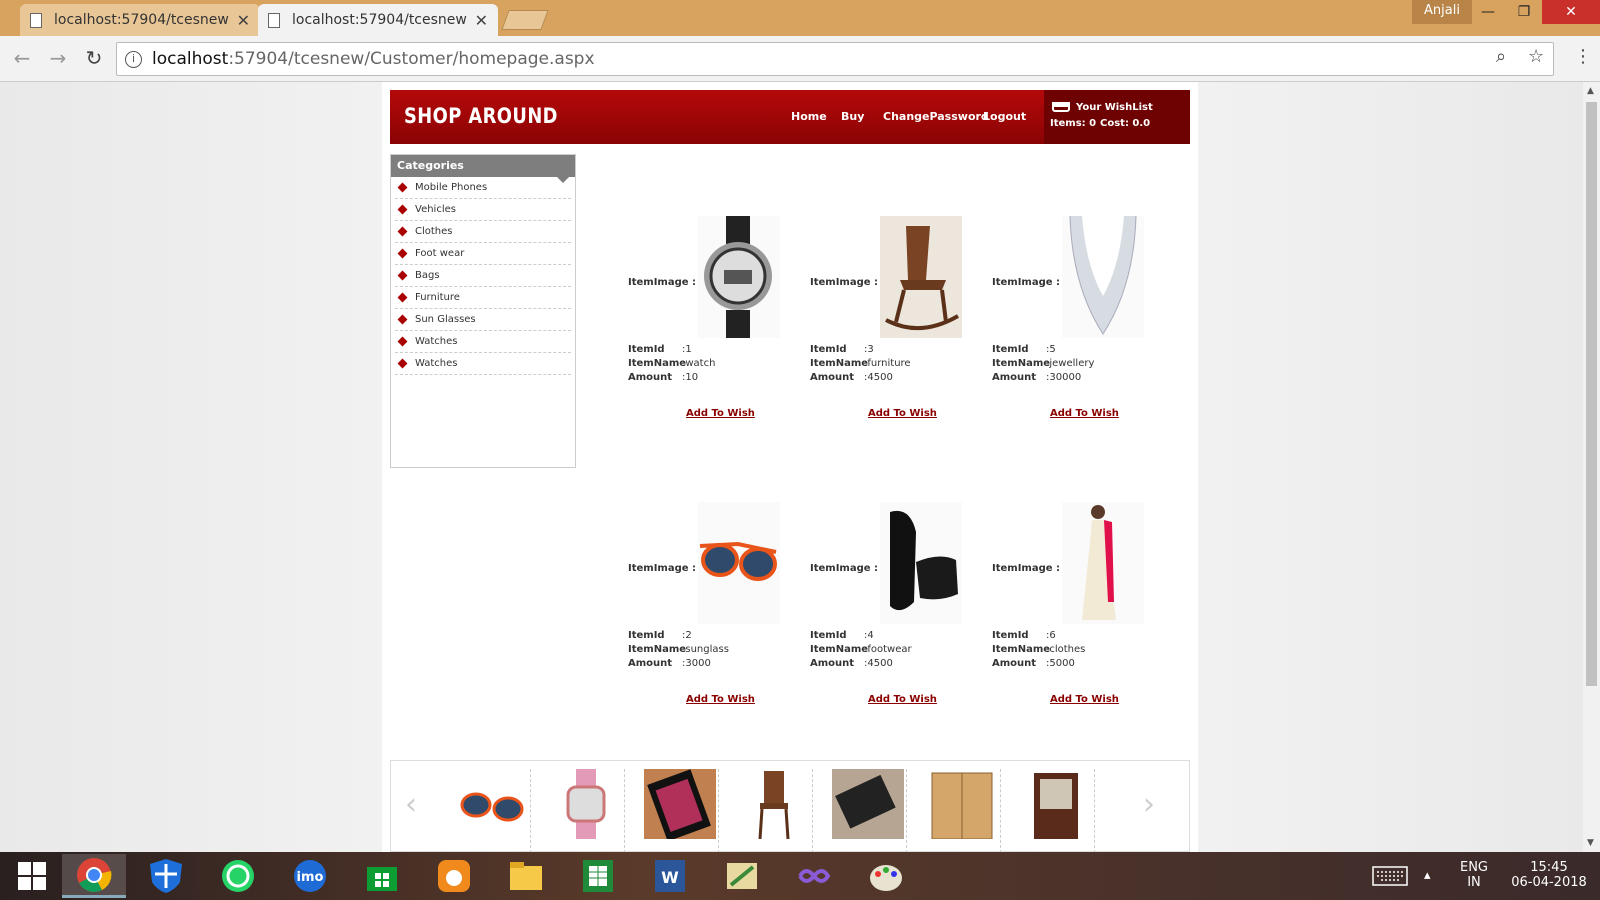 Image resolution: width=1600 pixels, height=900 pixels. What do you see at coordinates (411, 804) in the screenshot?
I see `carousel-prev-icon: ‹` at bounding box center [411, 804].